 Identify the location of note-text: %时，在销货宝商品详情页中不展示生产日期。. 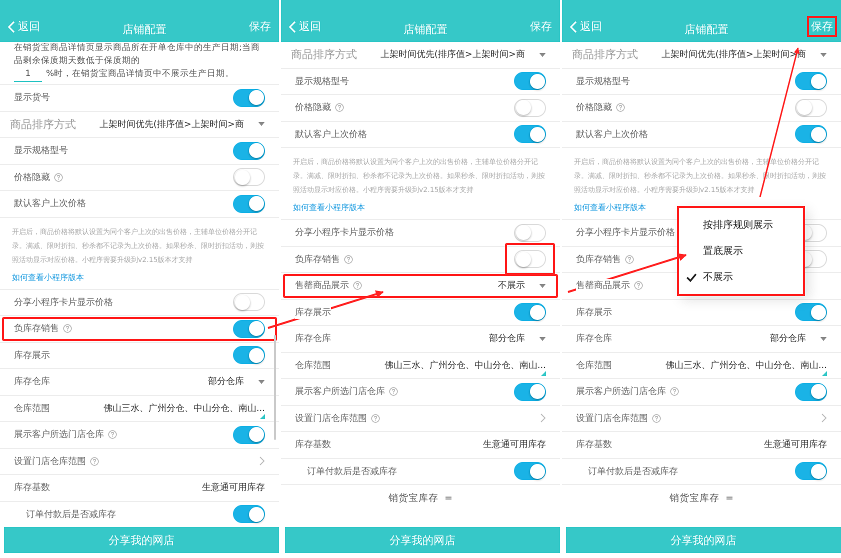
(140, 74).